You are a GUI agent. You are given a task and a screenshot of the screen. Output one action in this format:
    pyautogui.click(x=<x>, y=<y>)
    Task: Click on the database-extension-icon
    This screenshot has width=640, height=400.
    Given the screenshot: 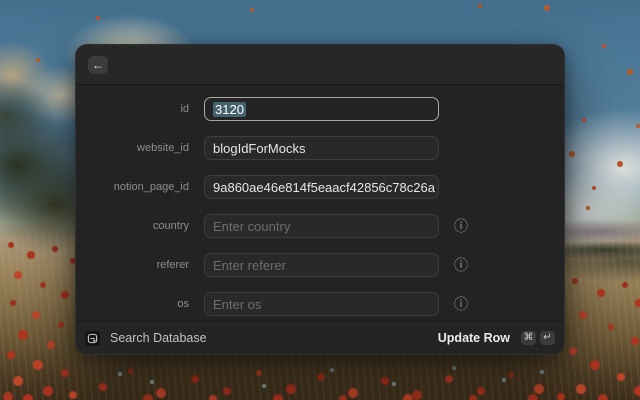 What is the action you would take?
    pyautogui.click(x=92, y=338)
    